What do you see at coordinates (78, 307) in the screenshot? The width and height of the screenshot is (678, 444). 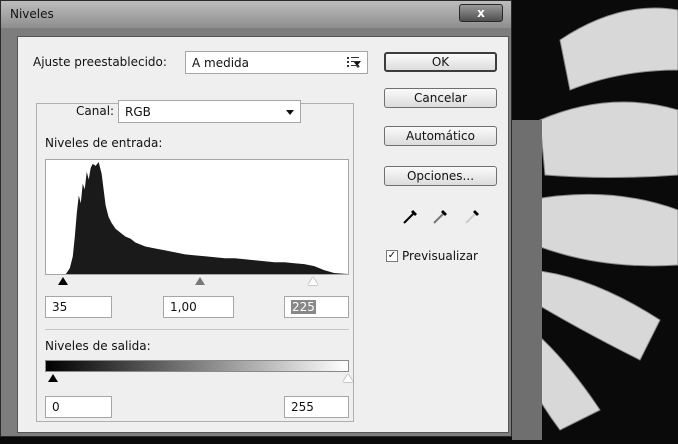 I see `input-black-field: 35` at bounding box center [78, 307].